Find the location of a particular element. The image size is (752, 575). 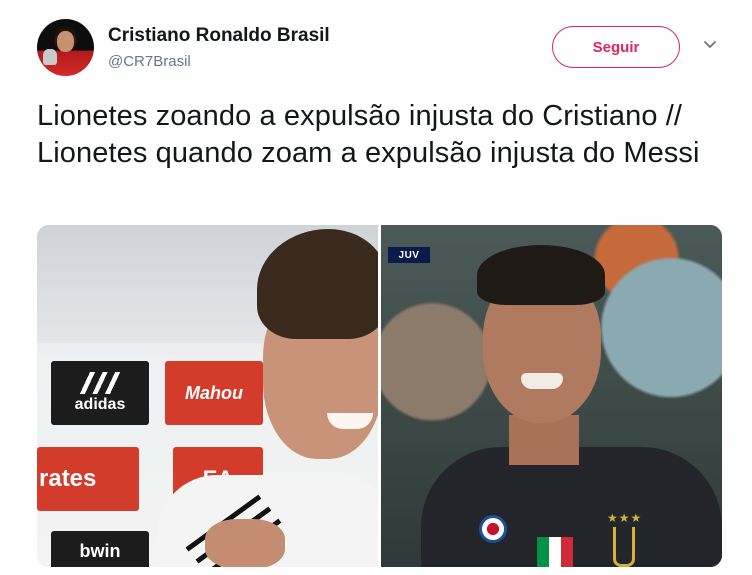

avatar-trophy is located at coordinates (50, 57).